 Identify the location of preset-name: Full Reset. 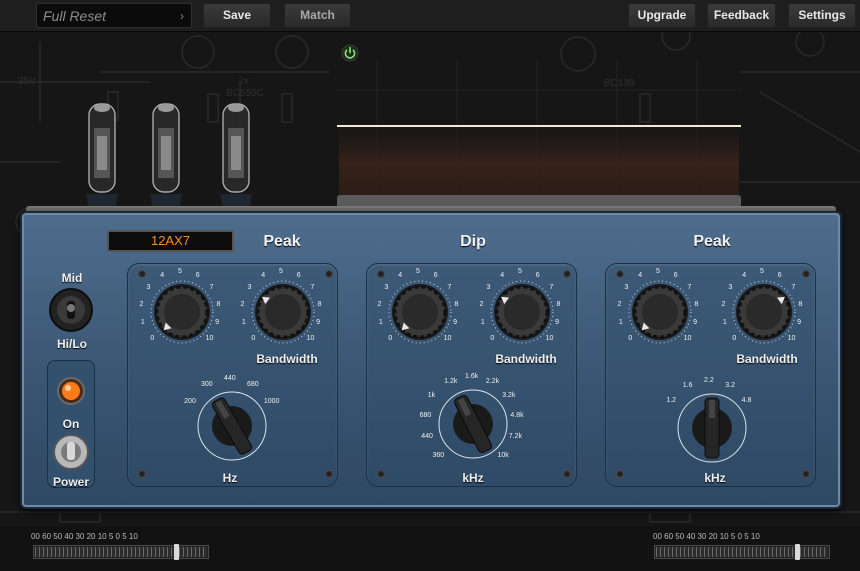
(75, 16).